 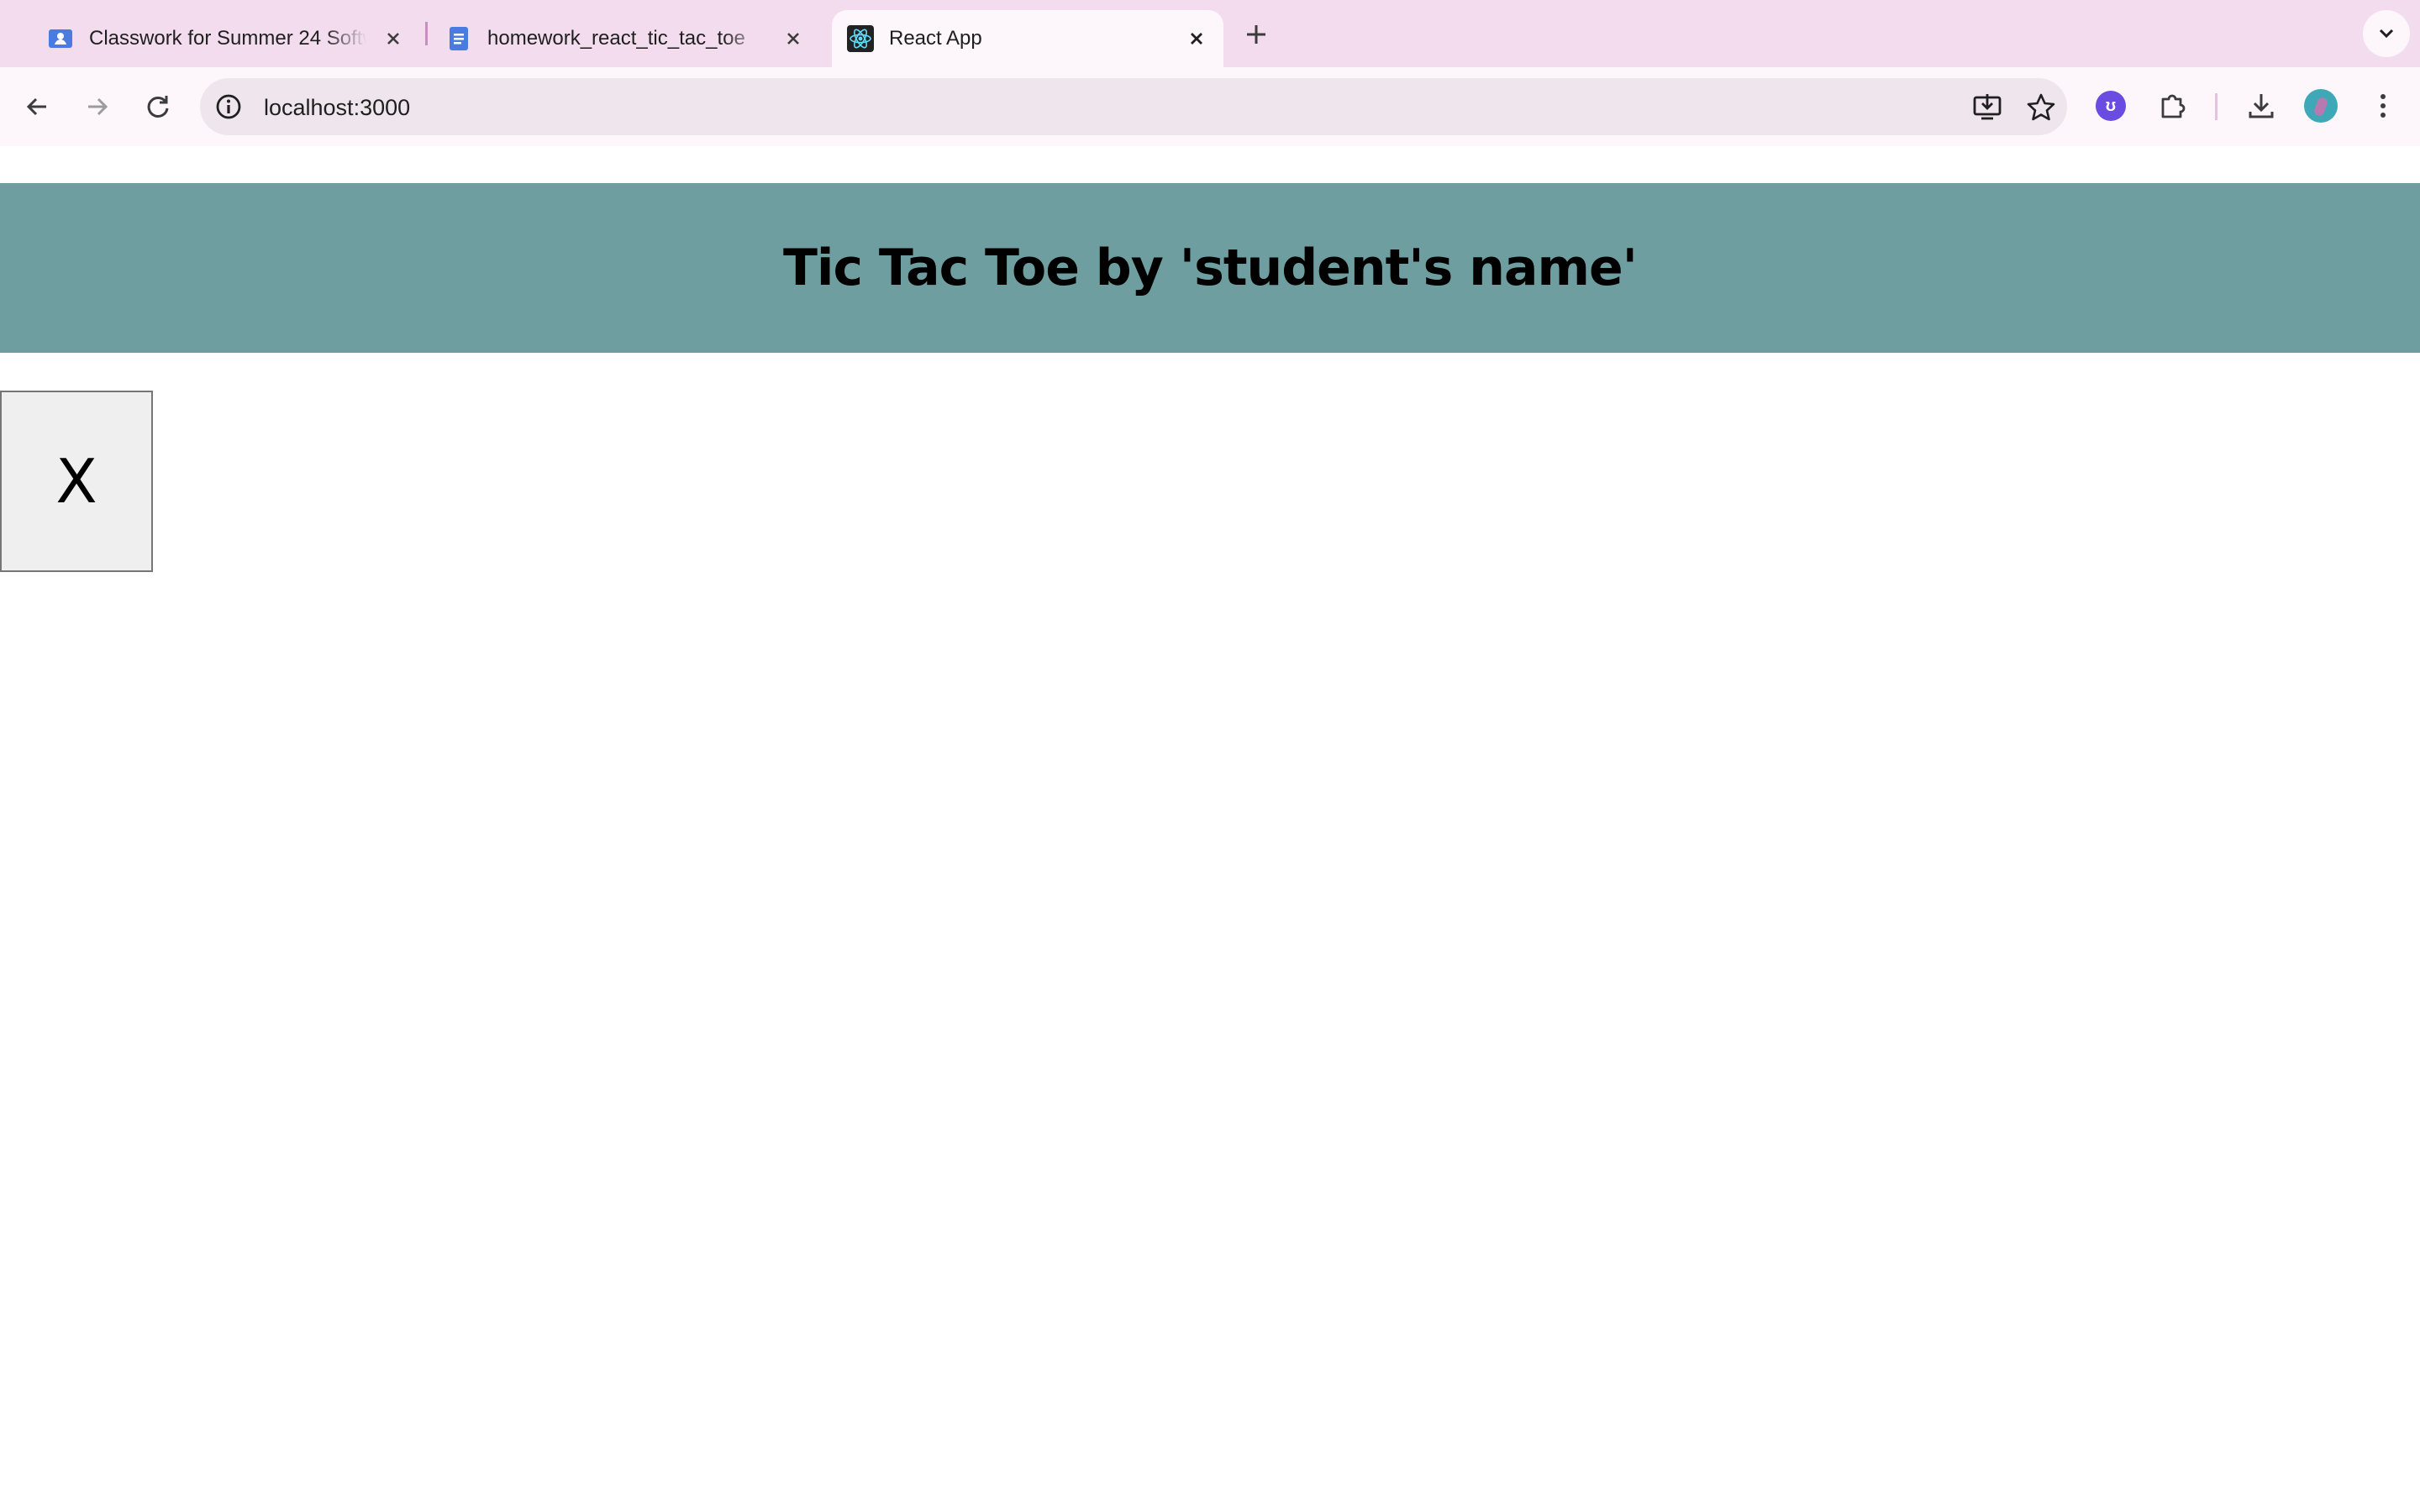 What do you see at coordinates (2216, 106) in the screenshot?
I see `toolbar-divider` at bounding box center [2216, 106].